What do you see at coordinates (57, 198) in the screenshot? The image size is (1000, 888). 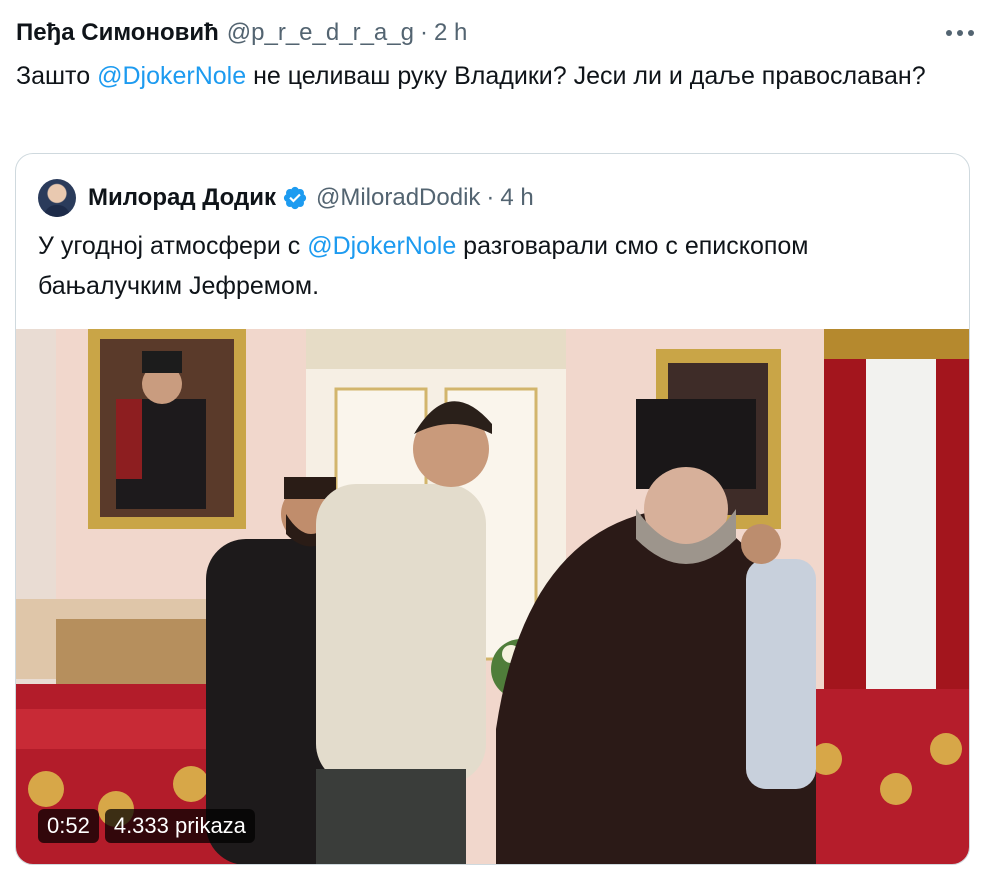 I see `avatar` at bounding box center [57, 198].